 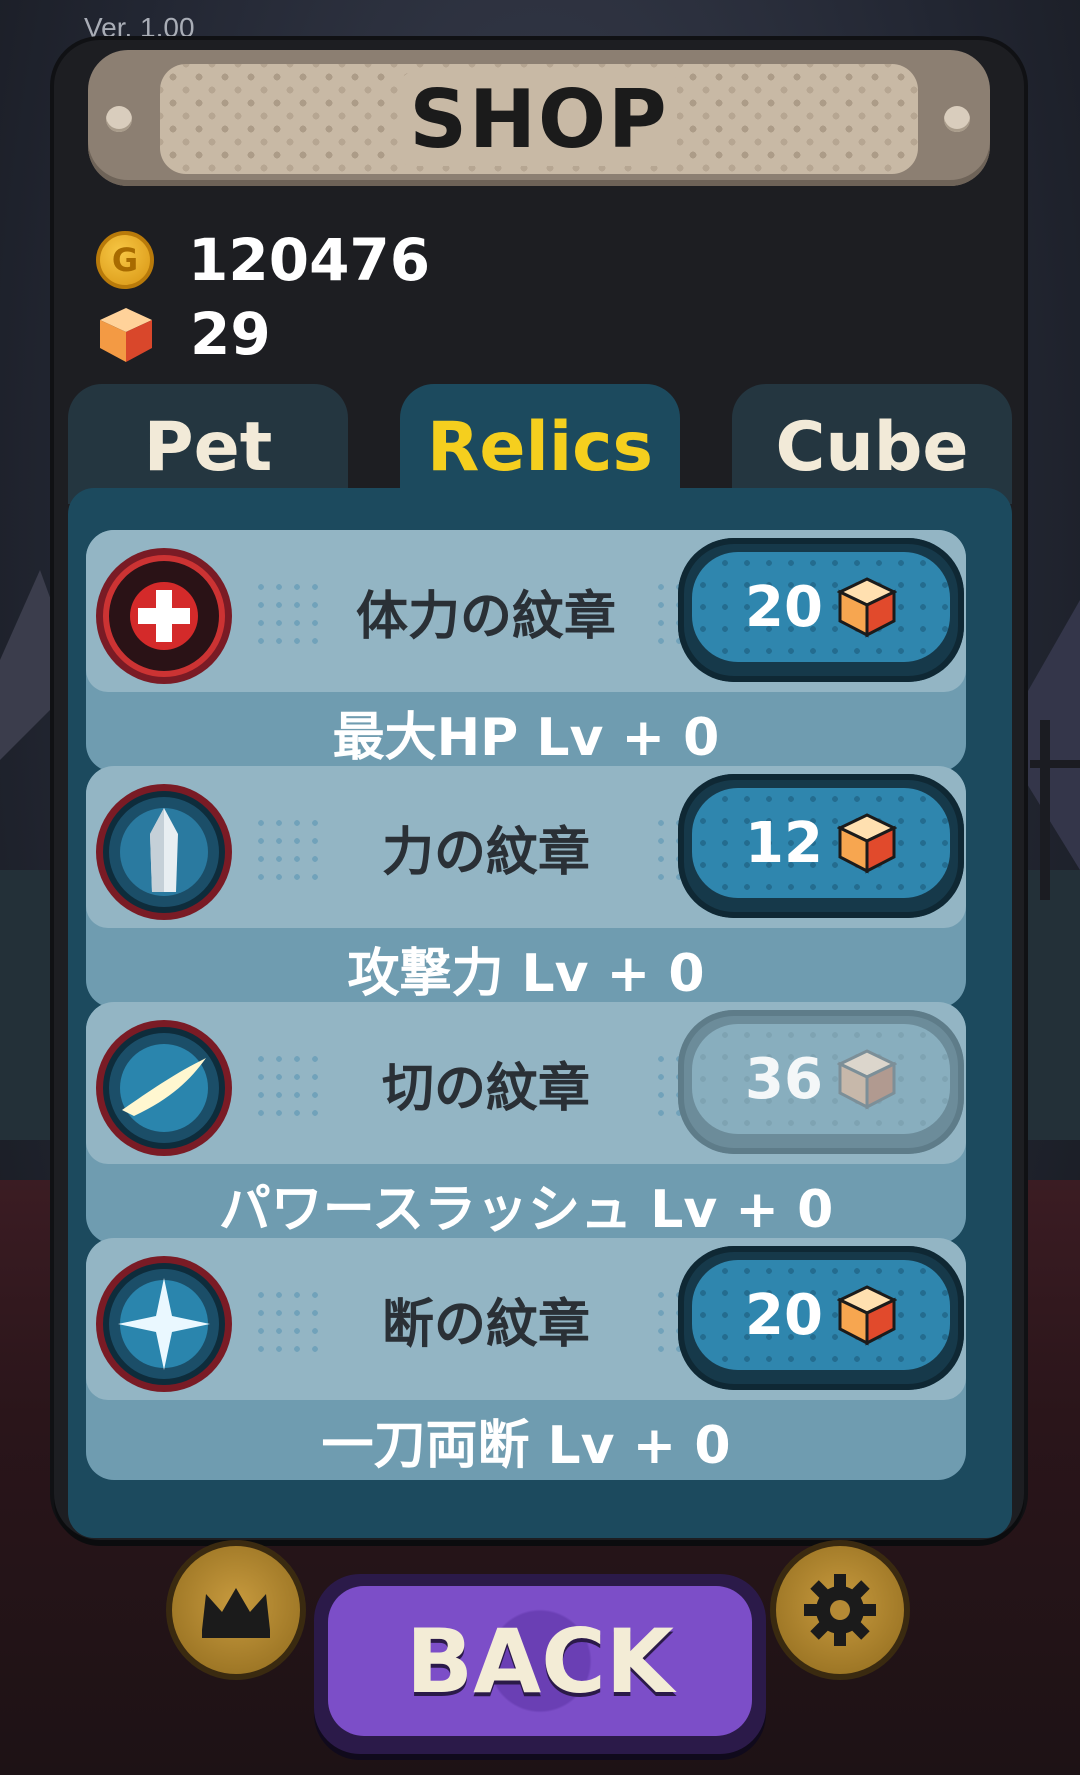 What do you see at coordinates (485, 852) in the screenshot?
I see `relic-name: 力の紋章` at bounding box center [485, 852].